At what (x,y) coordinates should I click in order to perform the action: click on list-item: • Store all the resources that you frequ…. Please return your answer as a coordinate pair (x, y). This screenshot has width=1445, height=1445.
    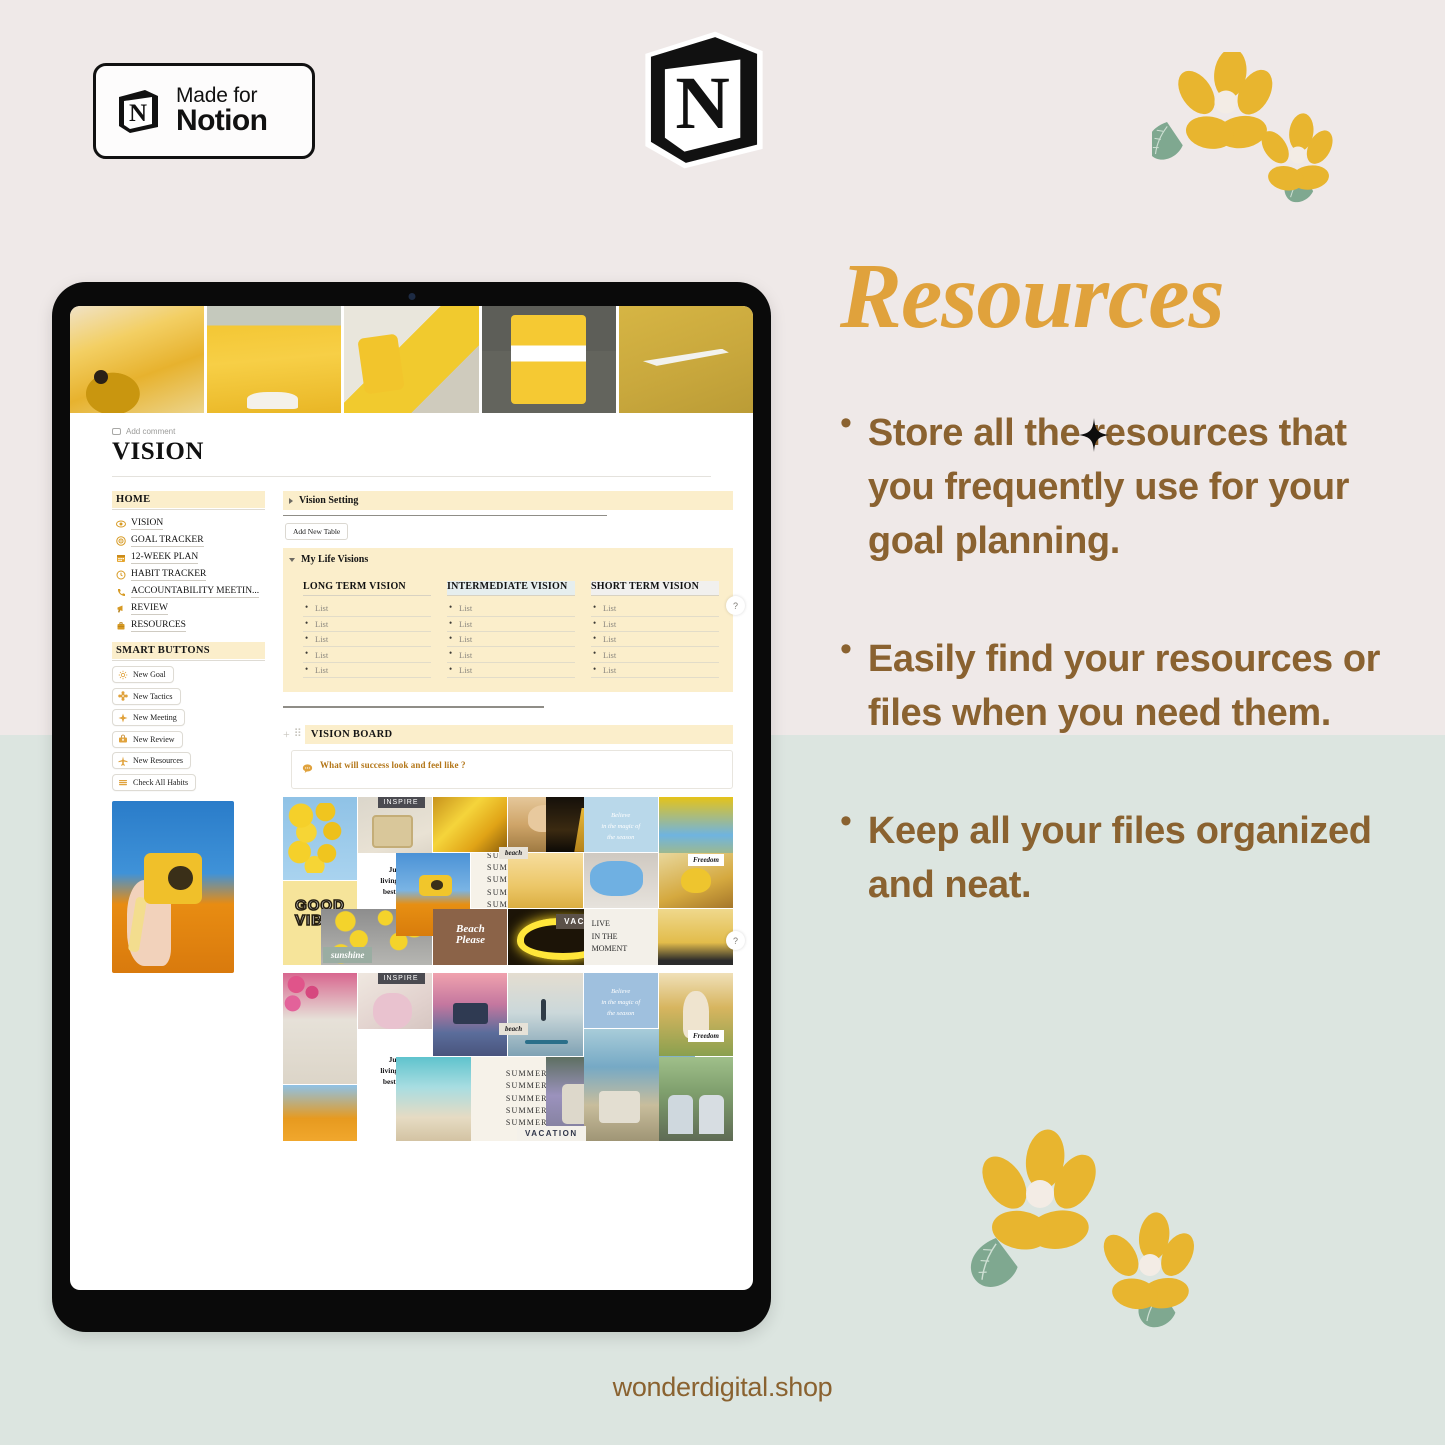
    Looking at the image, I should click on (1130, 487).